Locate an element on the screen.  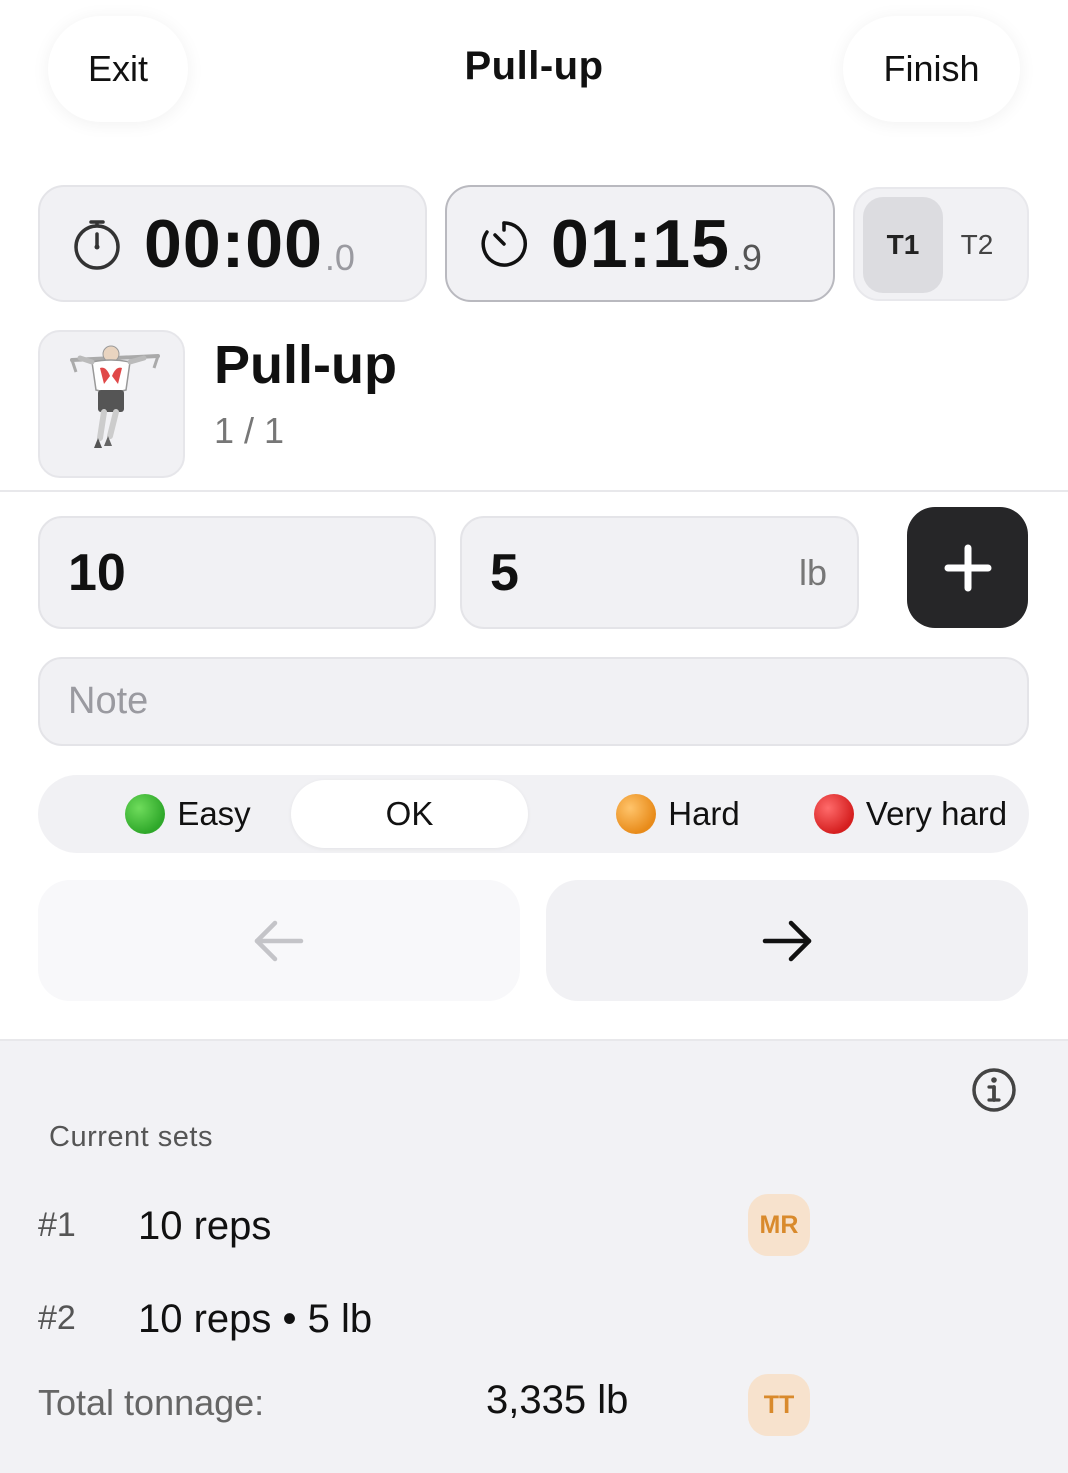
orange-dot-icon is located at coordinates (636, 814).